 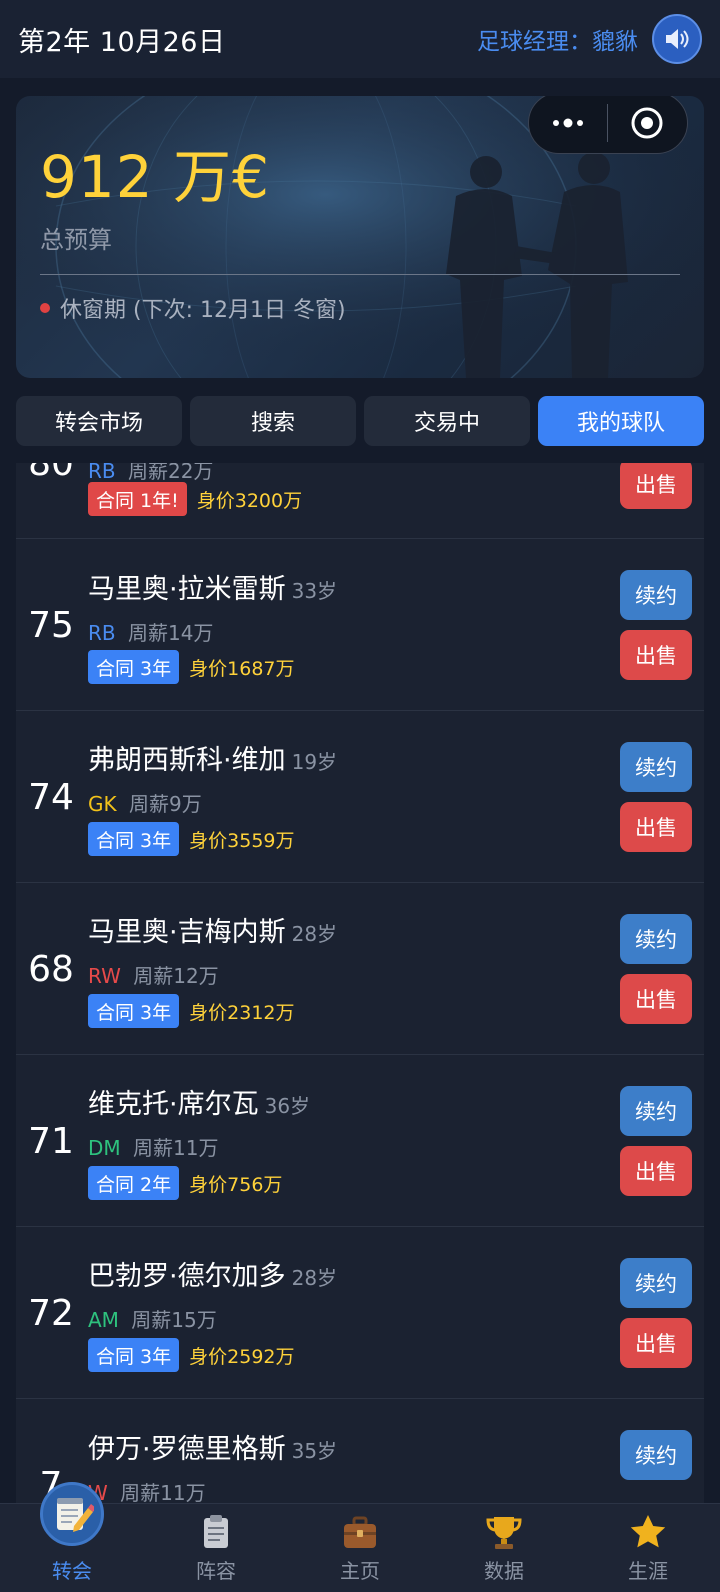 What do you see at coordinates (249, 500) in the screenshot?
I see `player-value: 身价3200万` at bounding box center [249, 500].